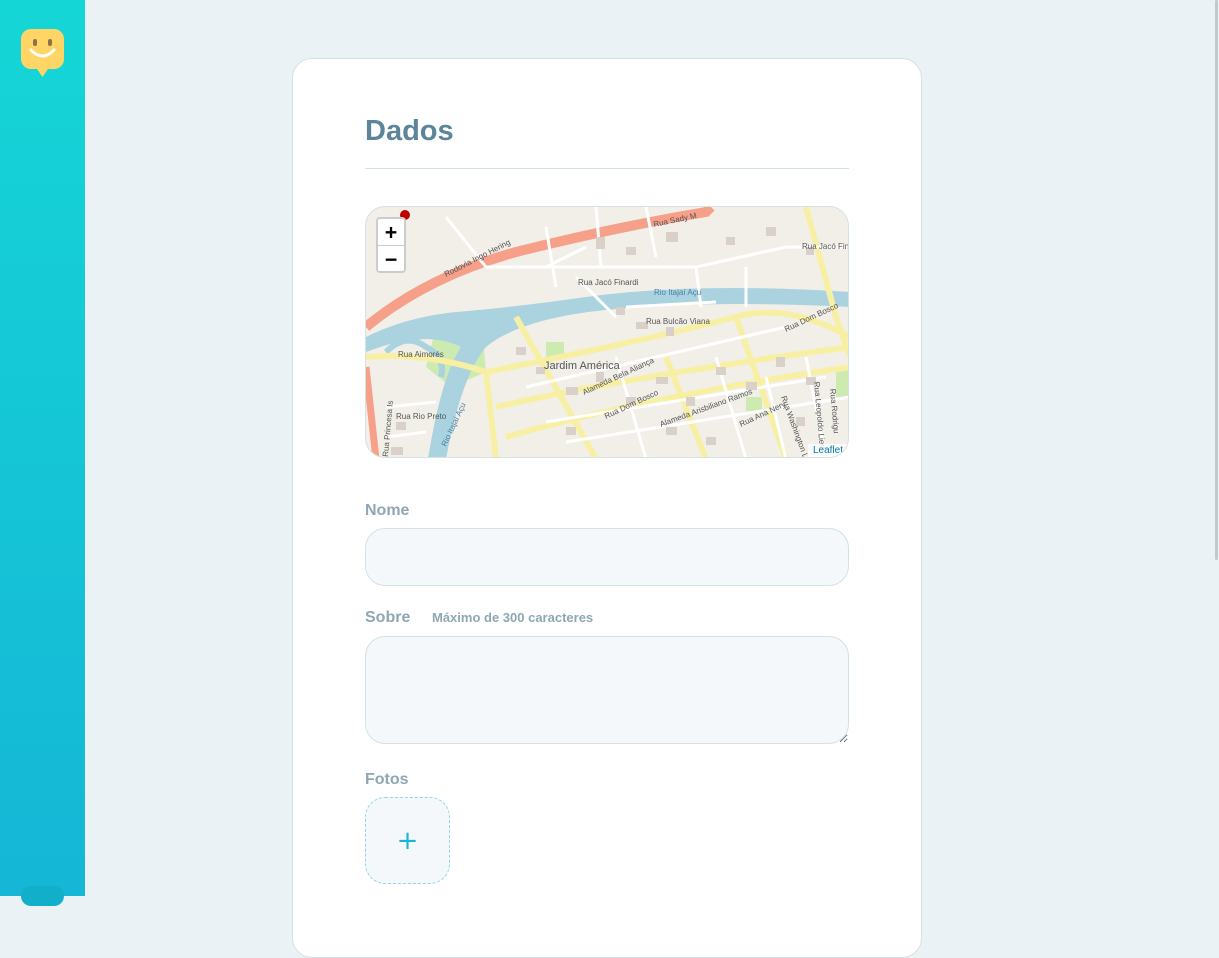  Describe the element at coordinates (42, 53) in the screenshot. I see `smile-chat-icon` at that location.